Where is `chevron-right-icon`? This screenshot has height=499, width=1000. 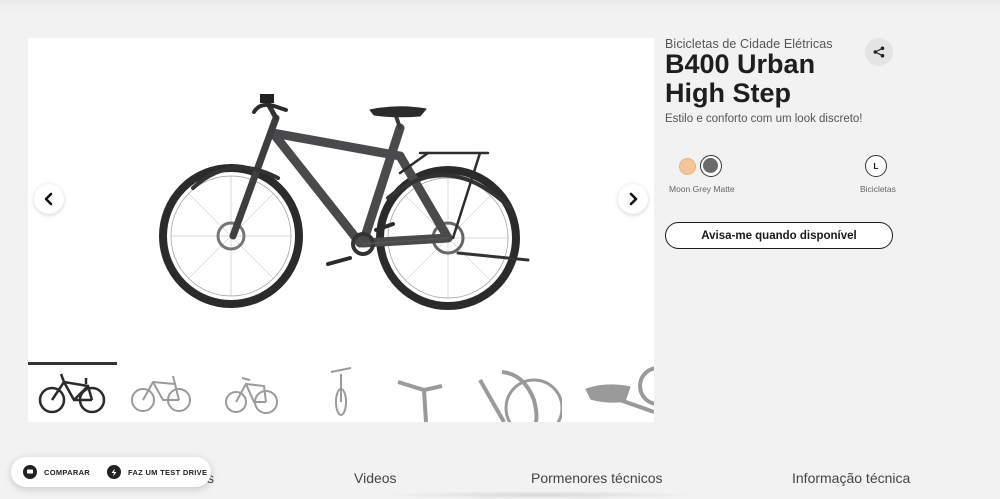 chevron-right-icon is located at coordinates (633, 199).